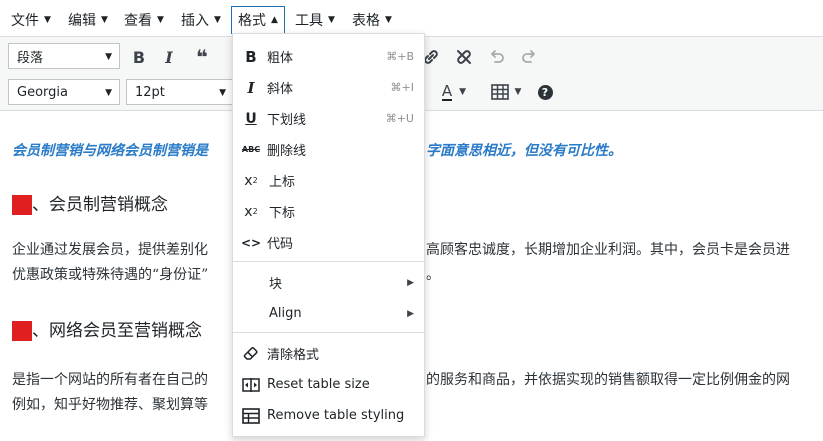 Image resolution: width=823 pixels, height=441 pixels. Describe the element at coordinates (252, 21) in the screenshot. I see `menu-format-label: 格式` at that location.